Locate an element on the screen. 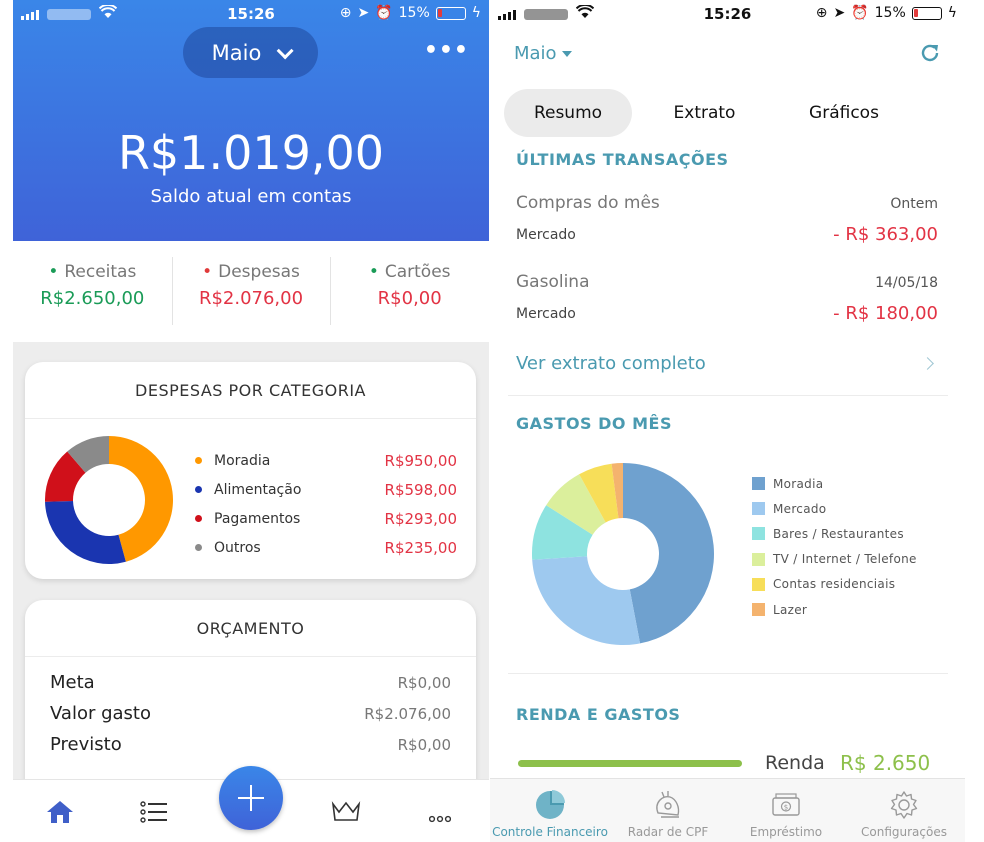  category-row: Alimentação R$598,00 is located at coordinates (326, 489).